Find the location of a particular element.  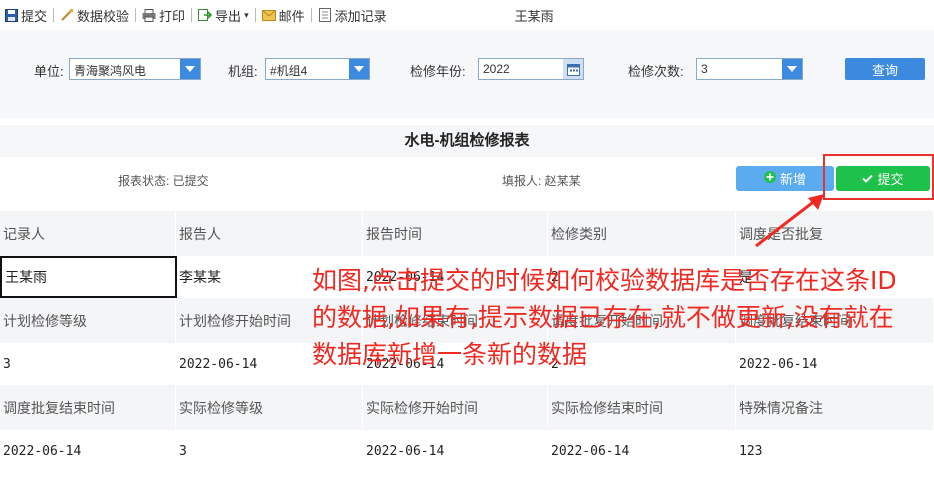

count-label: 检修次数: is located at coordinates (656, 71).